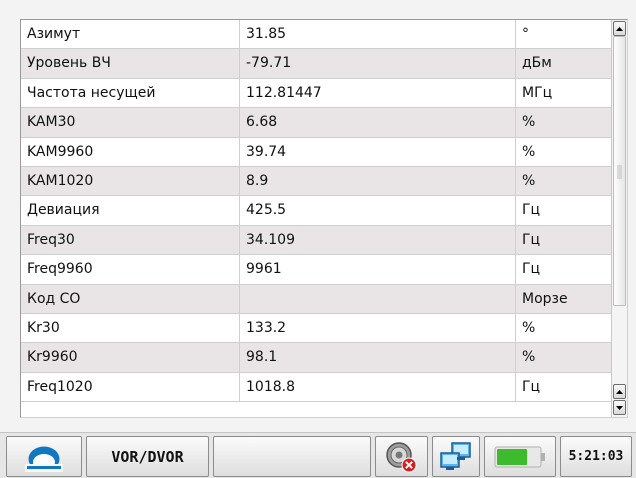 Image resolution: width=636 pixels, height=478 pixels. What do you see at coordinates (130, 93) in the screenshot?
I see `param-name-cell: Частота несущей` at bounding box center [130, 93].